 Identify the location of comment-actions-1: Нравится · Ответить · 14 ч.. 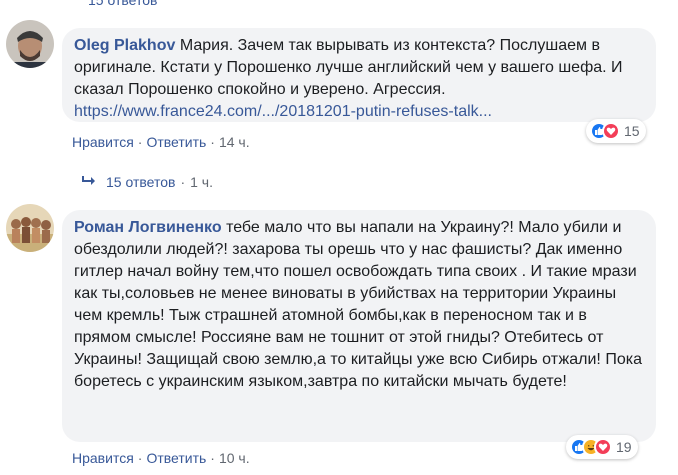
(161, 142).